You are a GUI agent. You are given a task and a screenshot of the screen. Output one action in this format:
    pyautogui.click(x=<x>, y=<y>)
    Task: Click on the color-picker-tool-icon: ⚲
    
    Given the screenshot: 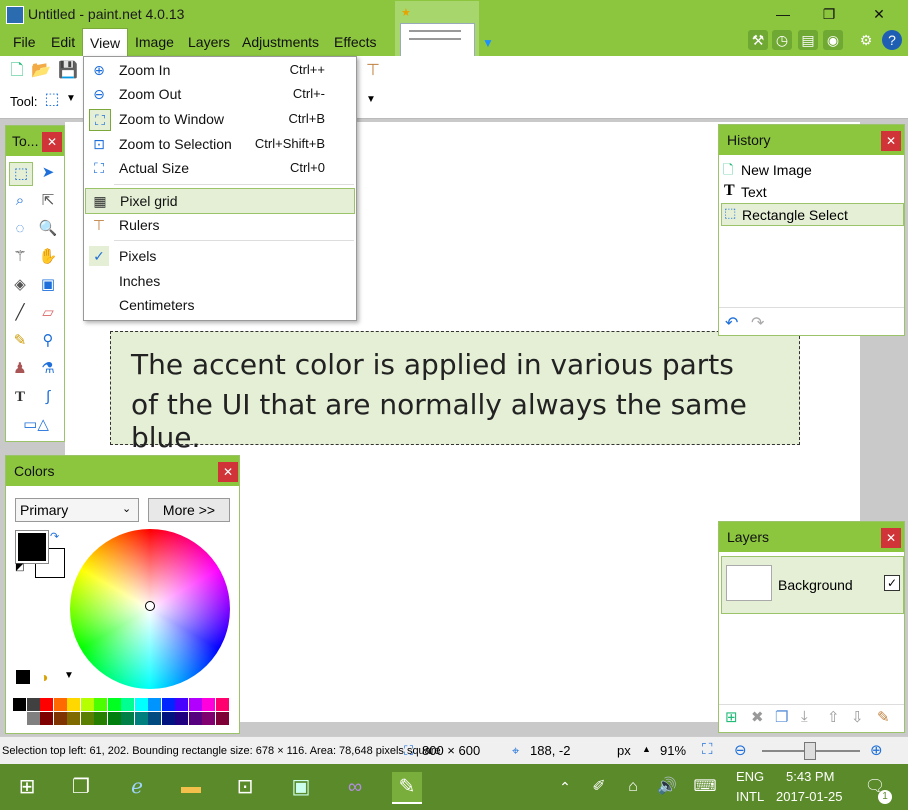 What is the action you would take?
    pyautogui.click(x=48, y=341)
    